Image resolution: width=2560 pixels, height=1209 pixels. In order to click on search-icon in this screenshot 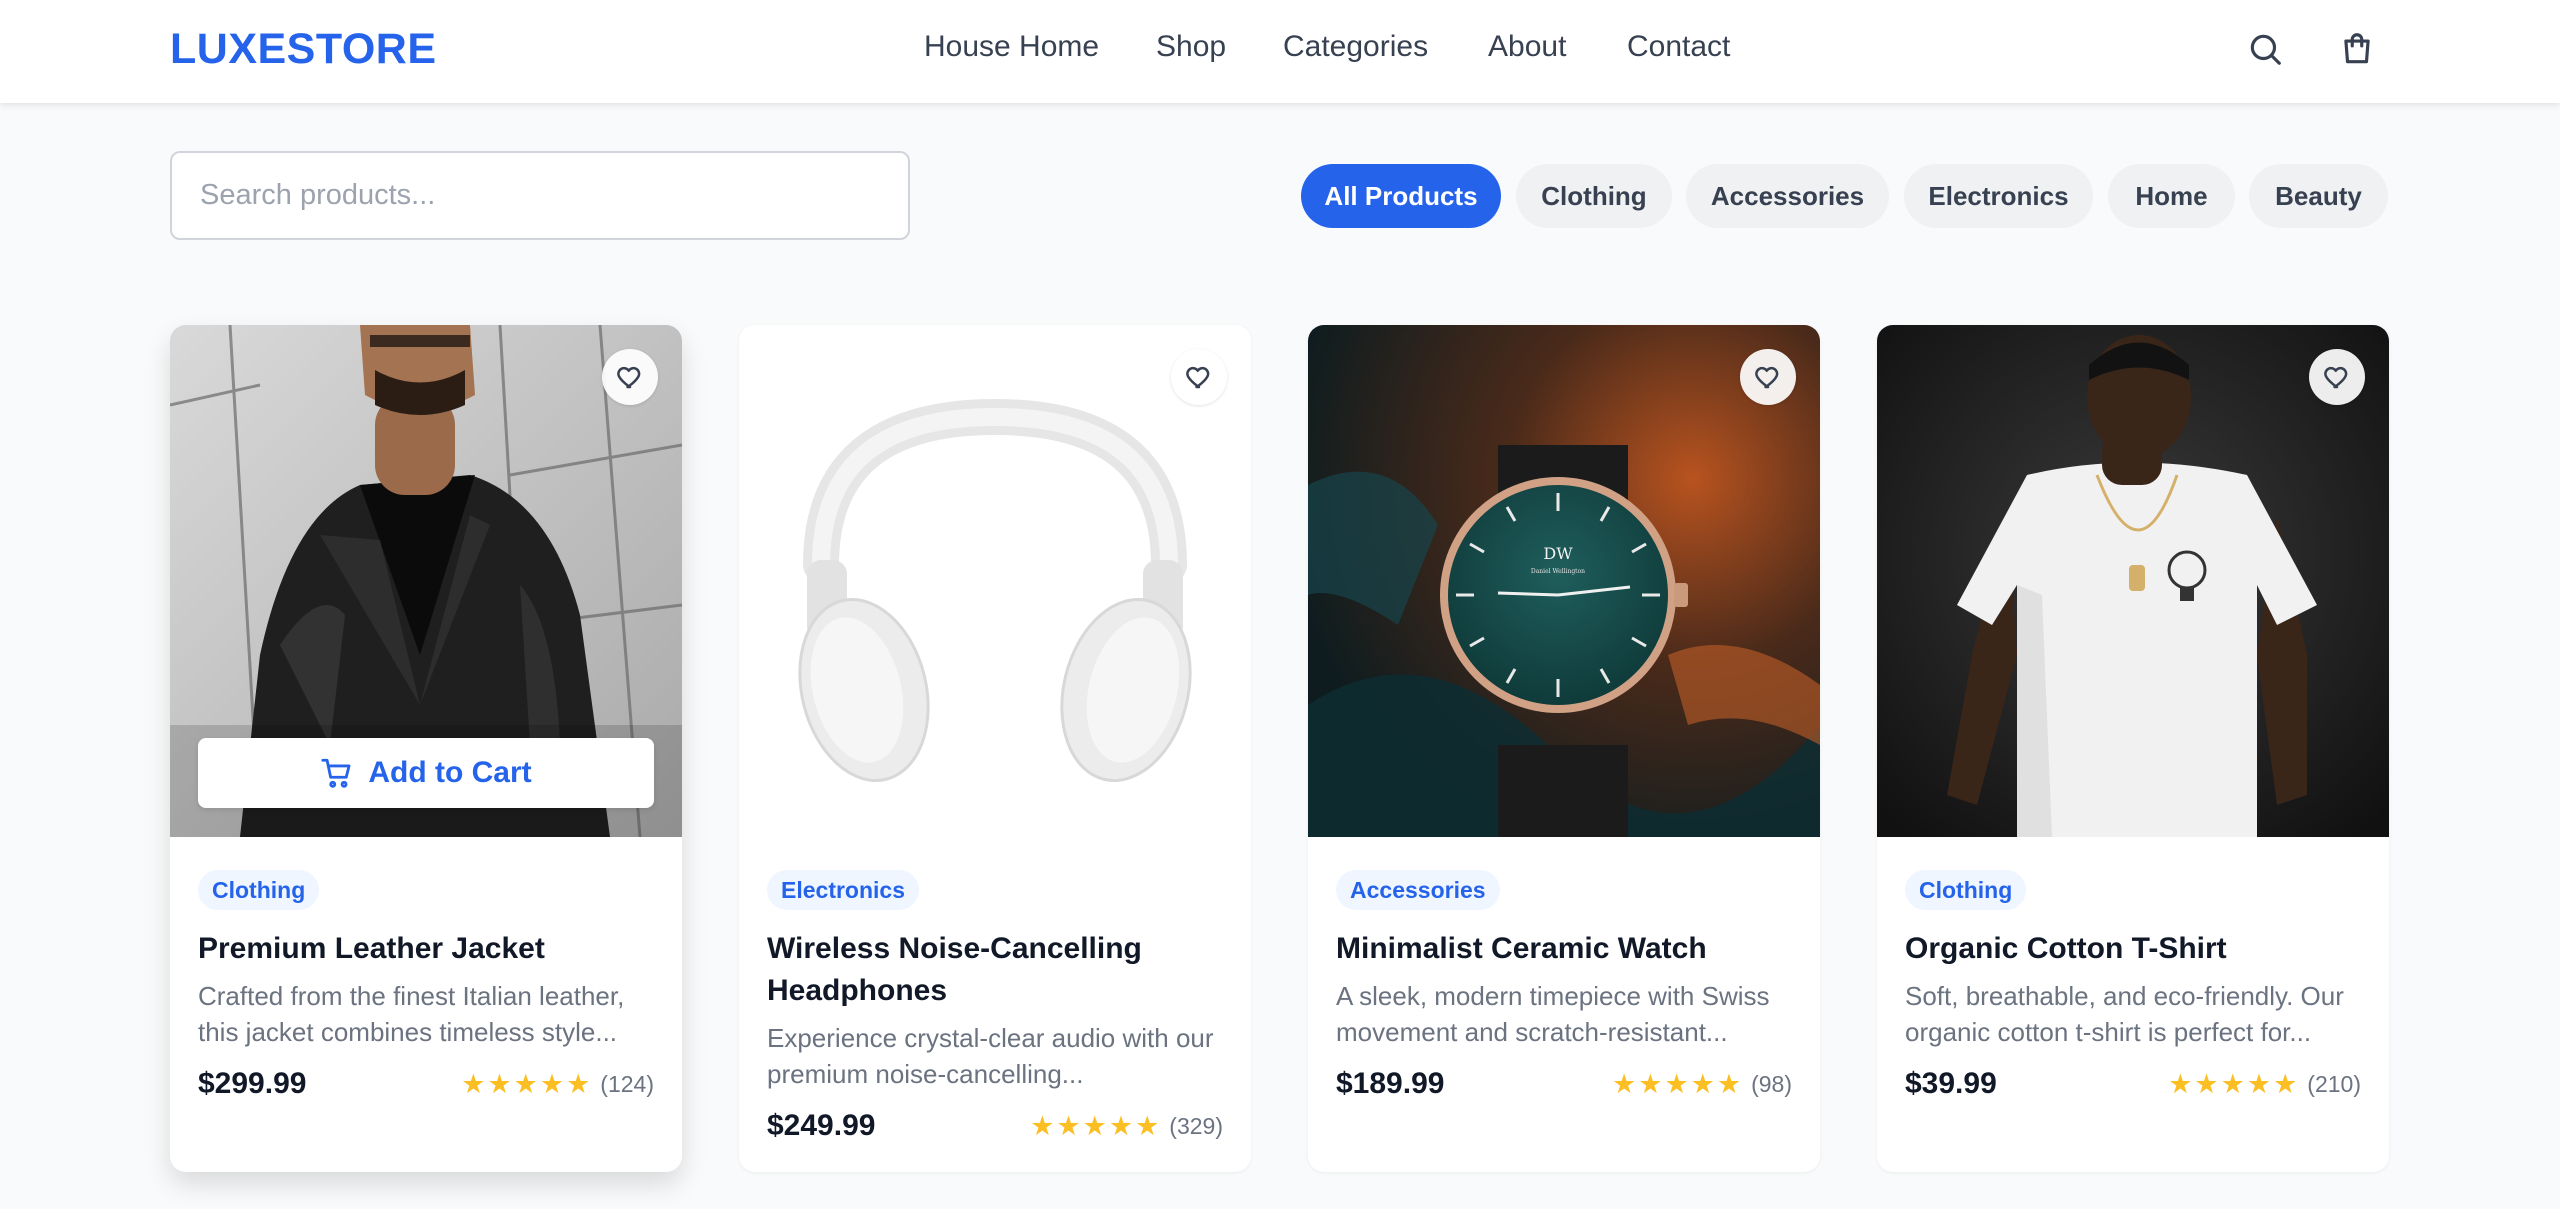, I will do `click(2265, 49)`.